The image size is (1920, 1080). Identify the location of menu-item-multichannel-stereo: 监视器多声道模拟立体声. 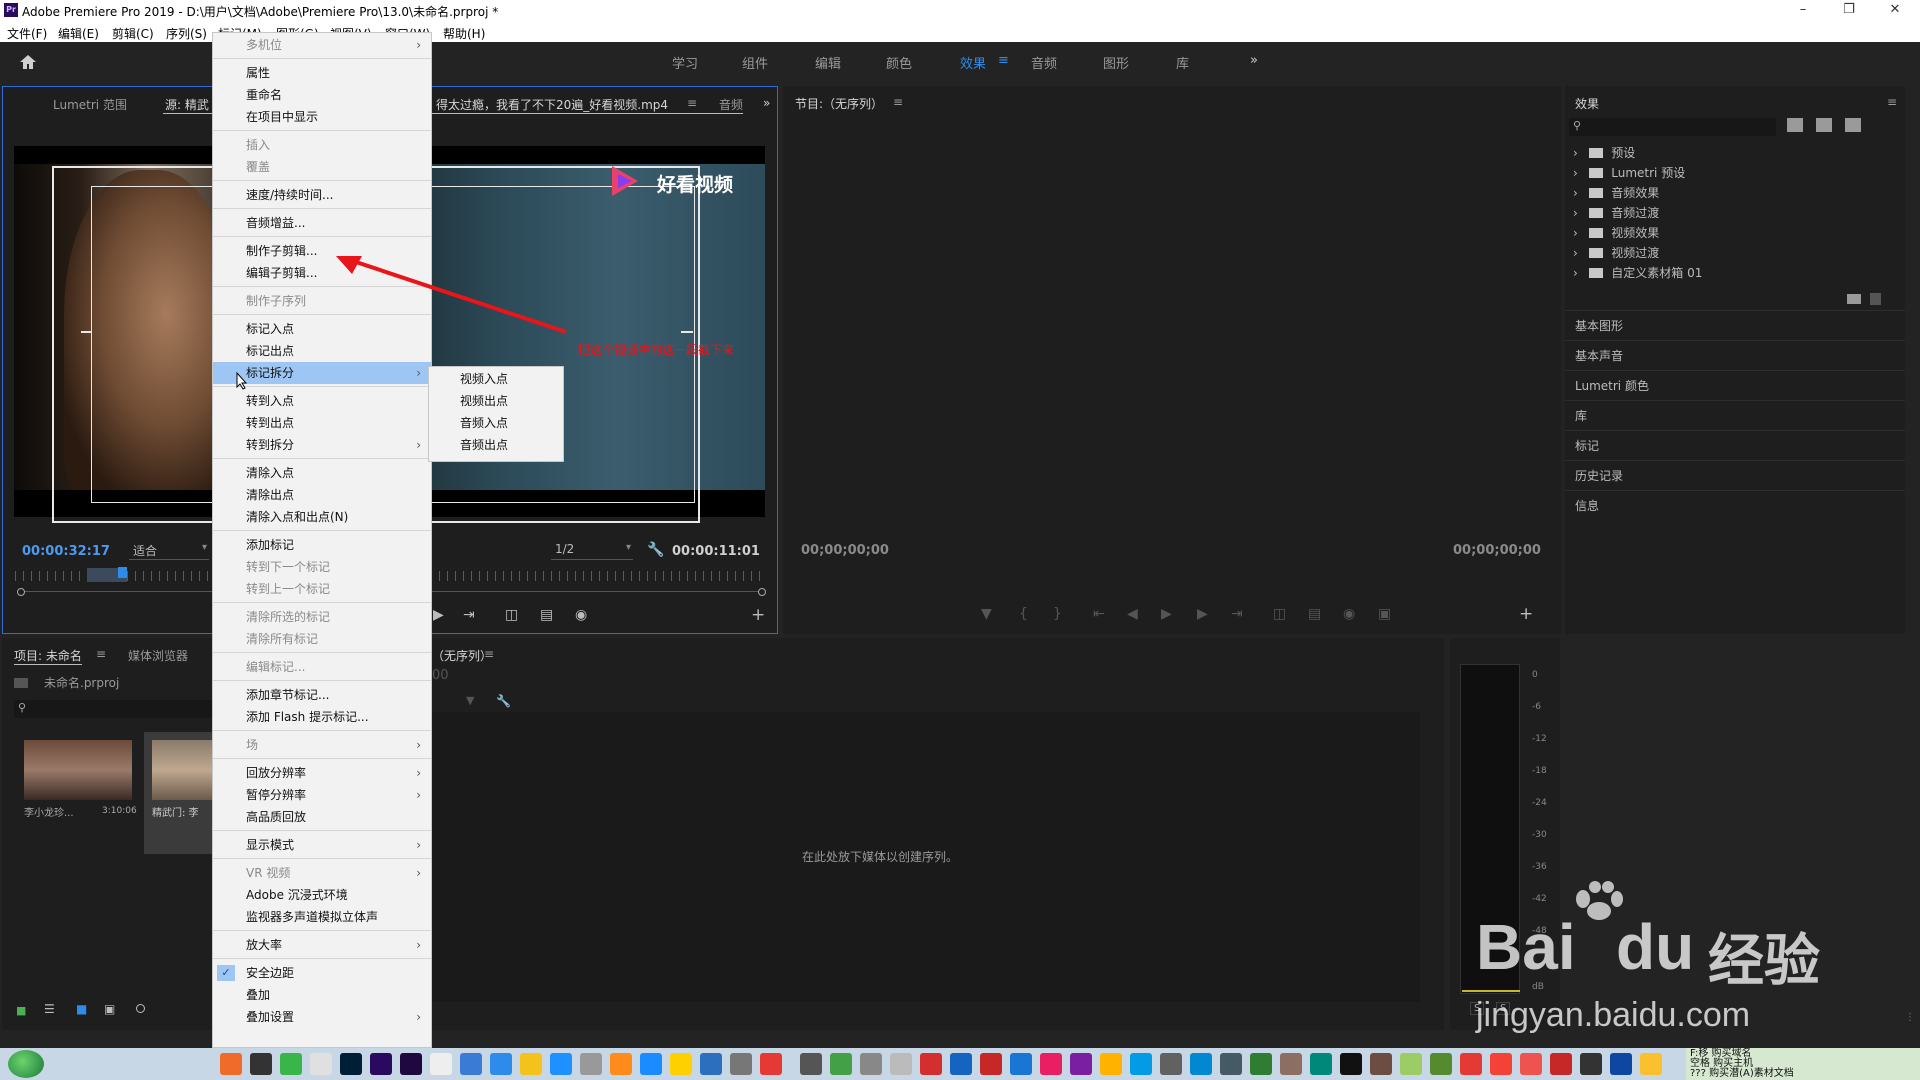
(322, 917).